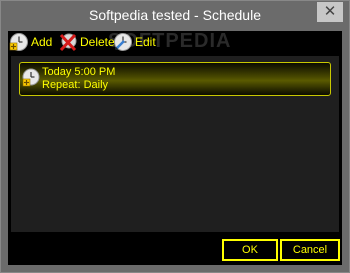 This screenshot has width=350, height=273. What do you see at coordinates (75, 85) in the screenshot?
I see `schedule-repeat: Repeat: Daily` at bounding box center [75, 85].